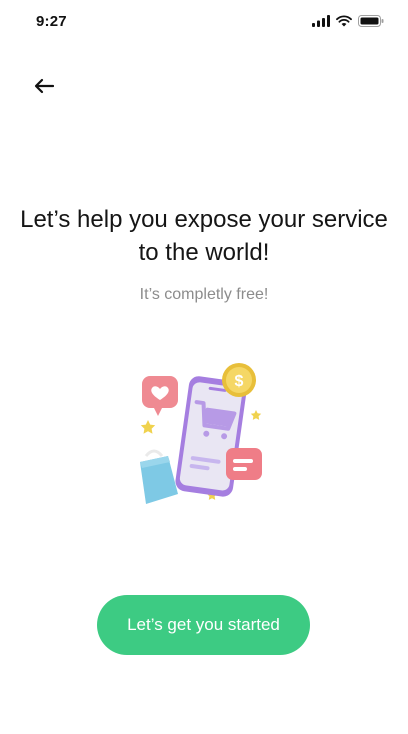  What do you see at coordinates (239, 381) in the screenshot?
I see `dollar-icon: $` at bounding box center [239, 381].